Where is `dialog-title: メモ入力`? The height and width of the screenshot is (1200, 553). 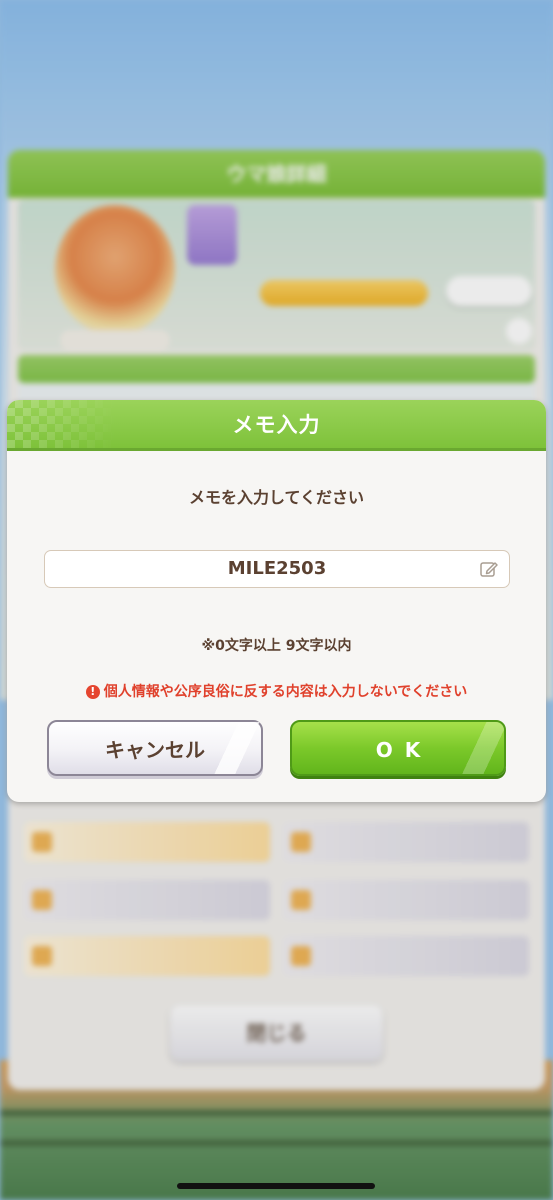
dialog-title: メモ入力 is located at coordinates (276, 425).